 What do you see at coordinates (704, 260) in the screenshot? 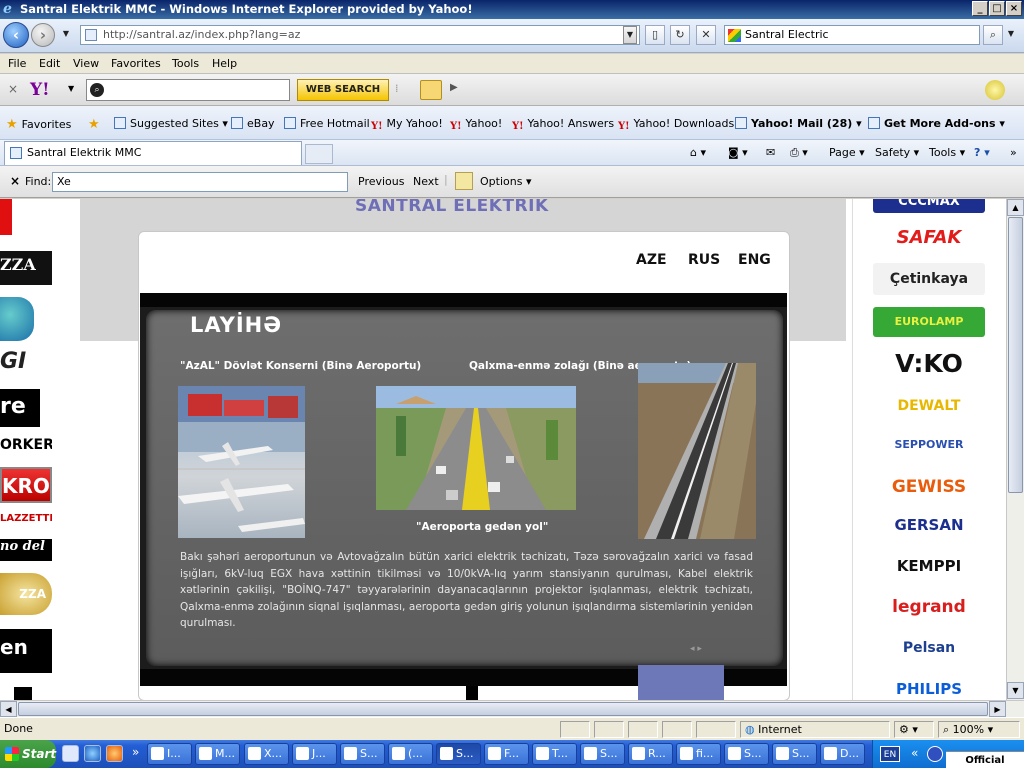
I see `lang-rus-link: RUS` at bounding box center [704, 260].